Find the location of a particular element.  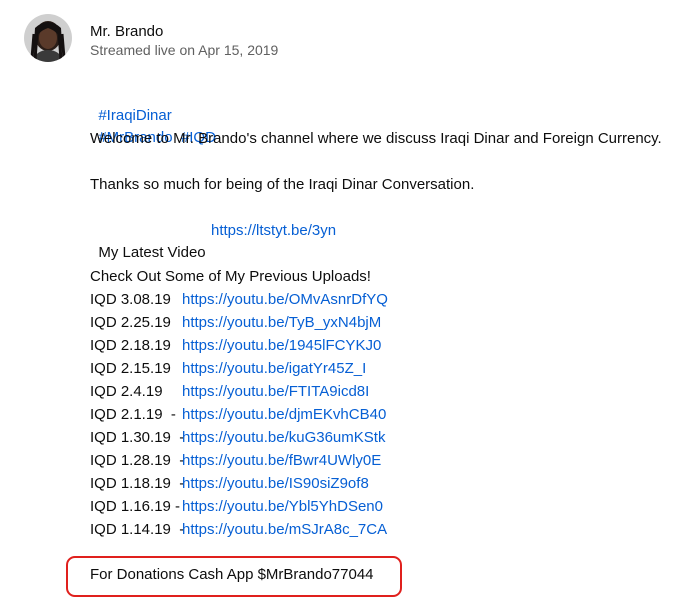

hashtags-line: #IraqiDinar #MrBrando #IQD is located at coordinates (153, 114).